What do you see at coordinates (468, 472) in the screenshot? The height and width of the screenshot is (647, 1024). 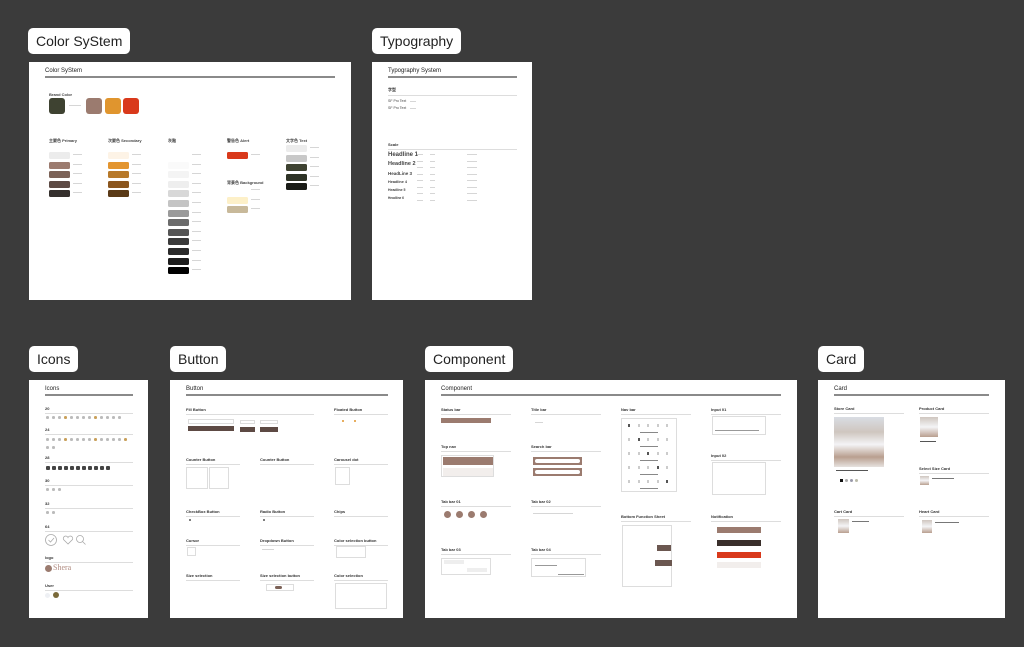 I see `top-nav-inactive` at bounding box center [468, 472].